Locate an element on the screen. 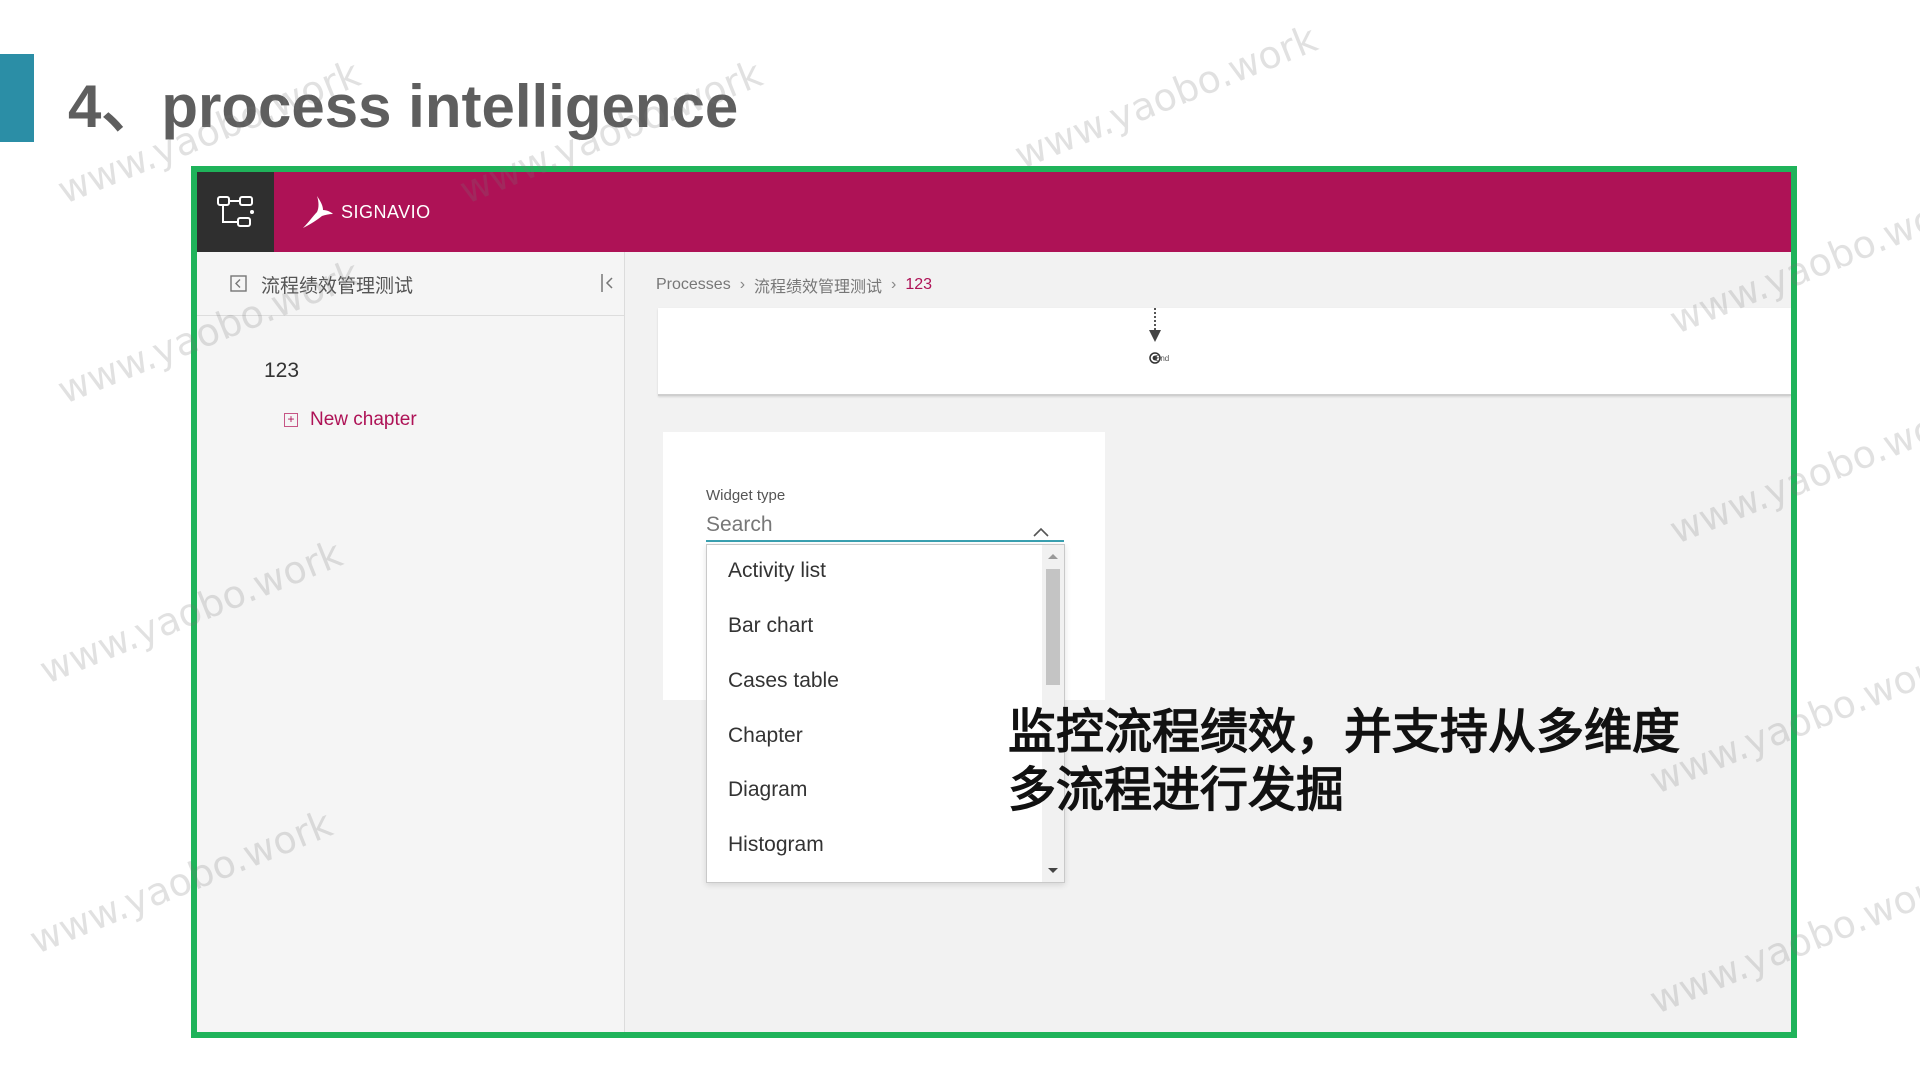 This screenshot has width=1920, height=1080. new-chapter-label: New chapter is located at coordinates (363, 419).